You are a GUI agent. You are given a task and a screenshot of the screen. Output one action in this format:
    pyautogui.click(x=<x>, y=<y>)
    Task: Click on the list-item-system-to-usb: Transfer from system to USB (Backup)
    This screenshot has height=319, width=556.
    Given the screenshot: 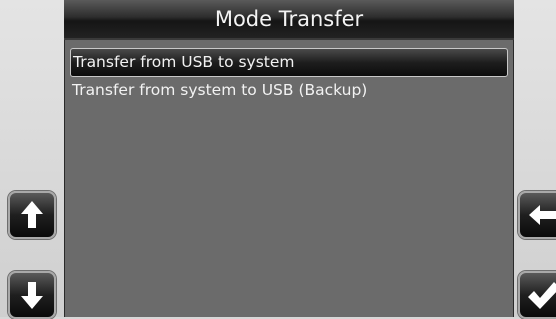 What is the action you would take?
    pyautogui.click(x=289, y=90)
    